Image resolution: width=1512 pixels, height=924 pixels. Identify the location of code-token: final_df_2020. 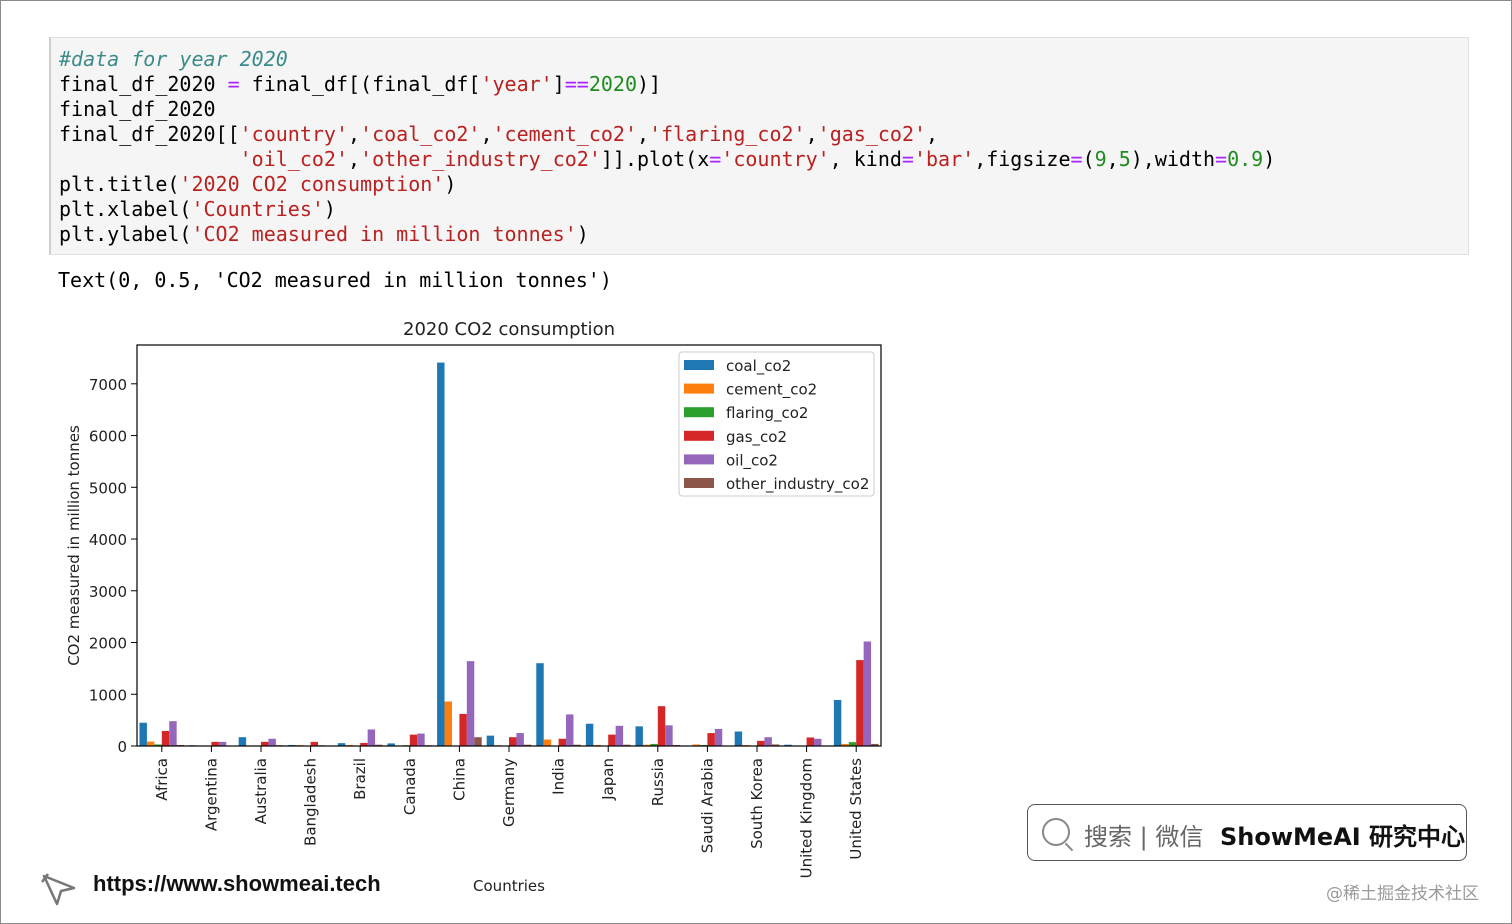
(137, 109).